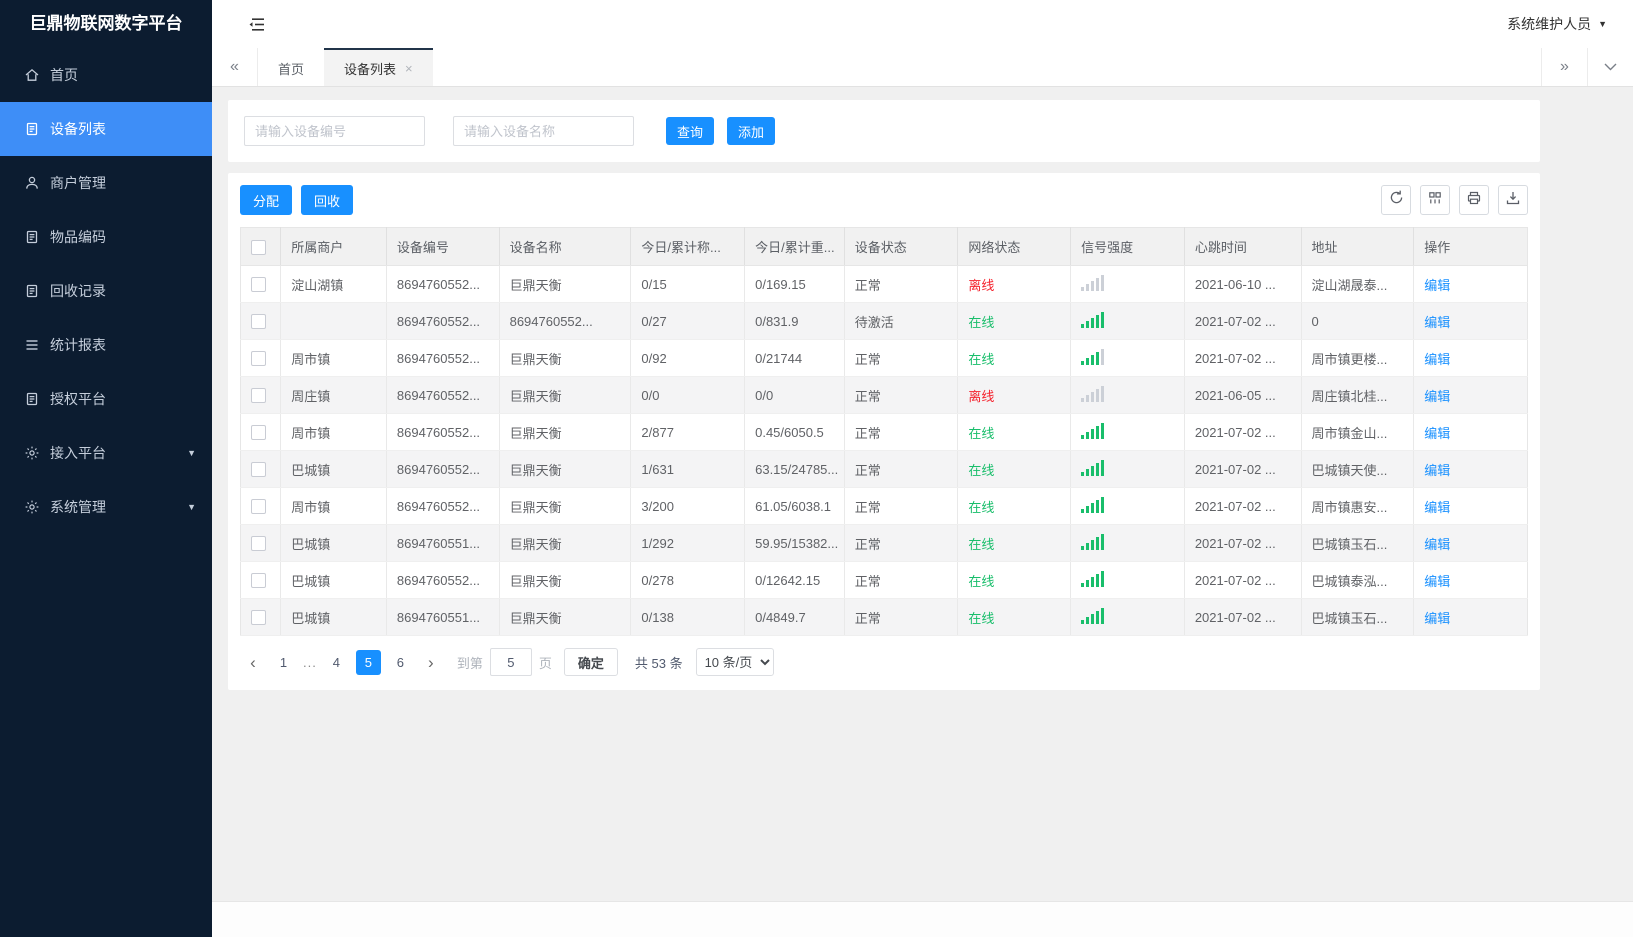  I want to click on page-6: 6, so click(400, 662).